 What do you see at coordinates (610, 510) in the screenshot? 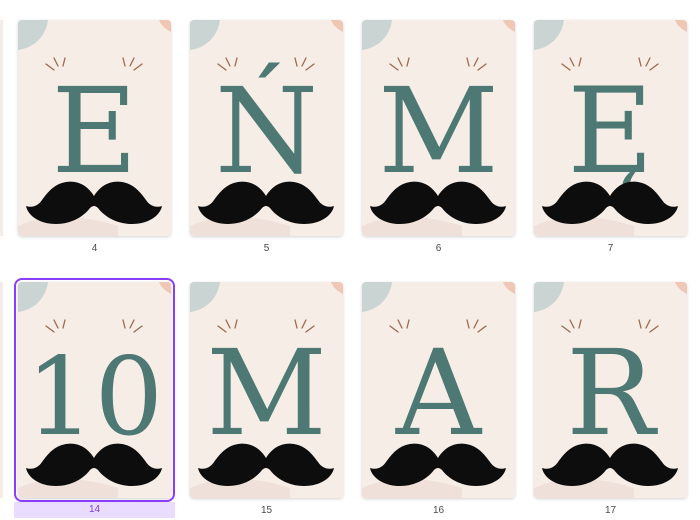
I see `page-number-label: 17` at bounding box center [610, 510].